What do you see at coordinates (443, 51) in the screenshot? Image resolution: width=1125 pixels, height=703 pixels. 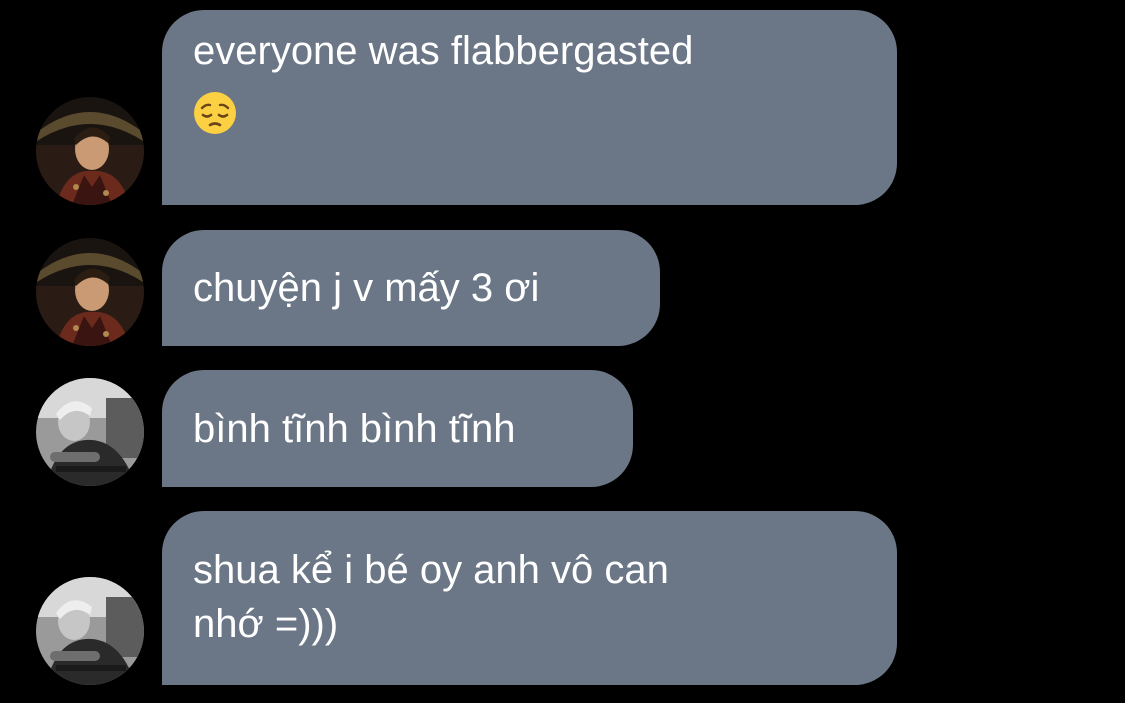 I see `message-text: everyone was flabbergasted` at bounding box center [443, 51].